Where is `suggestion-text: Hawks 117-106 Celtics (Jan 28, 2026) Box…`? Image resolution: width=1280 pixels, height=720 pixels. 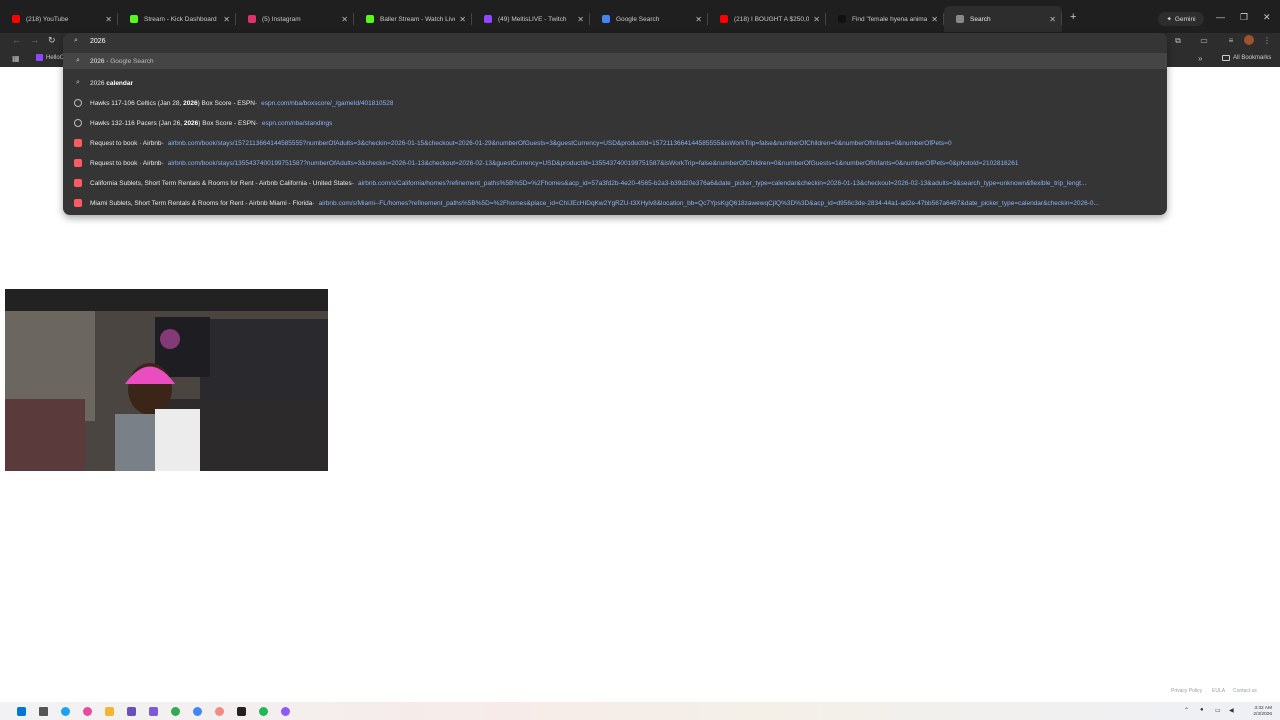 suggestion-text: Hawks 117-106 Celtics (Jan 28, 2026) Box… is located at coordinates (172, 103).